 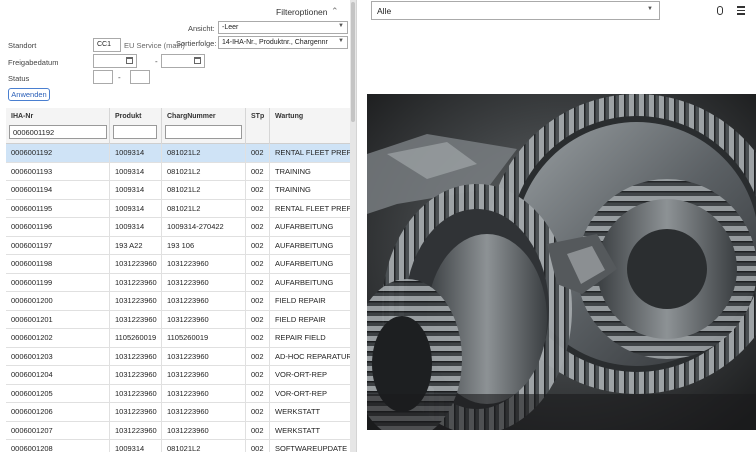 What do you see at coordinates (204, 227) in the screenshot?
I see `cell-chargnummer: 1009314-270422` at bounding box center [204, 227].